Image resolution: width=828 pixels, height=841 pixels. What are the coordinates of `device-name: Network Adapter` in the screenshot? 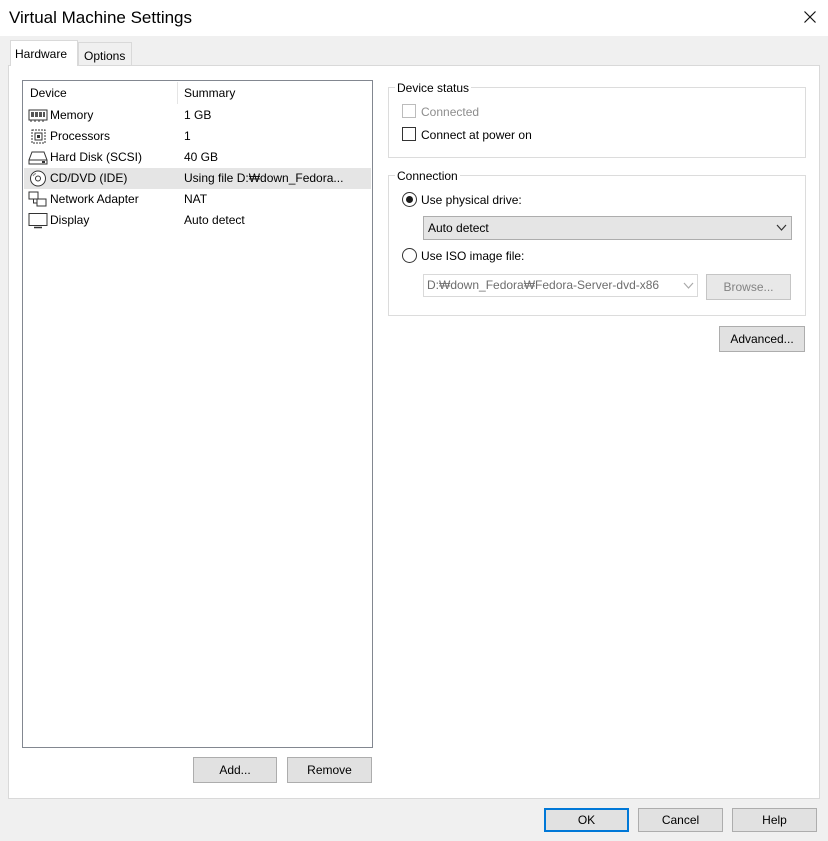 It's located at (94, 199).